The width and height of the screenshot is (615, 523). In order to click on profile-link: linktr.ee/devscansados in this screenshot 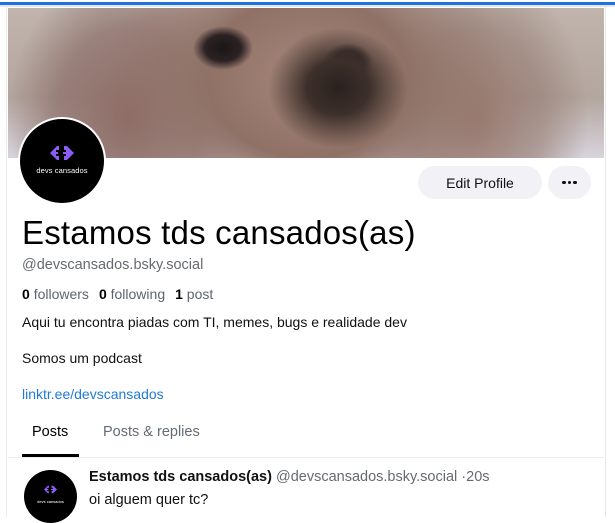, I will do `click(93, 394)`.